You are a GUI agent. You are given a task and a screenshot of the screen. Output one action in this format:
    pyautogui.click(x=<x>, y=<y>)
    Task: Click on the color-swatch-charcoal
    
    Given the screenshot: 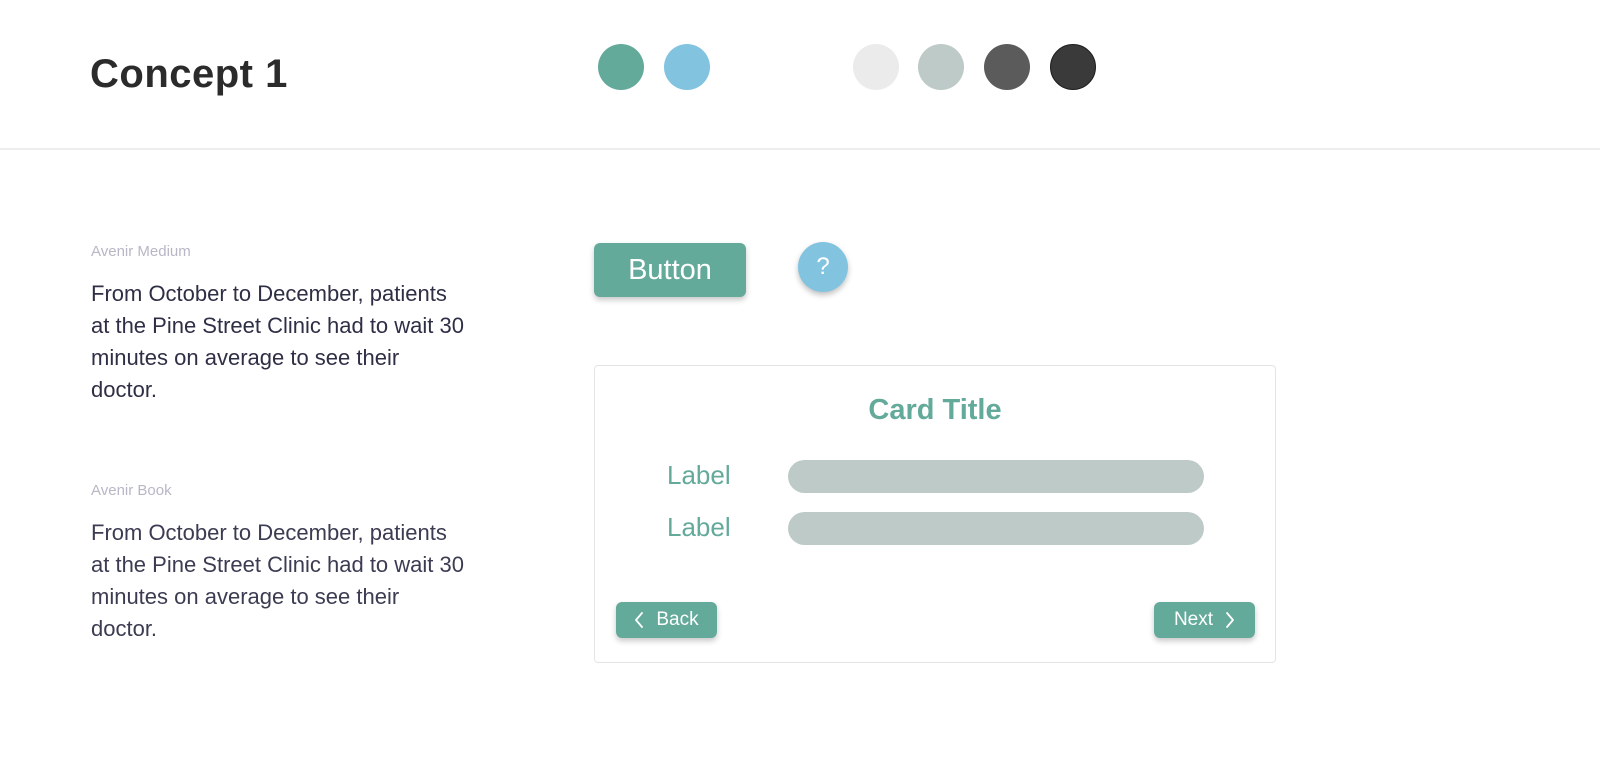 What is the action you would take?
    pyautogui.click(x=1073, y=67)
    